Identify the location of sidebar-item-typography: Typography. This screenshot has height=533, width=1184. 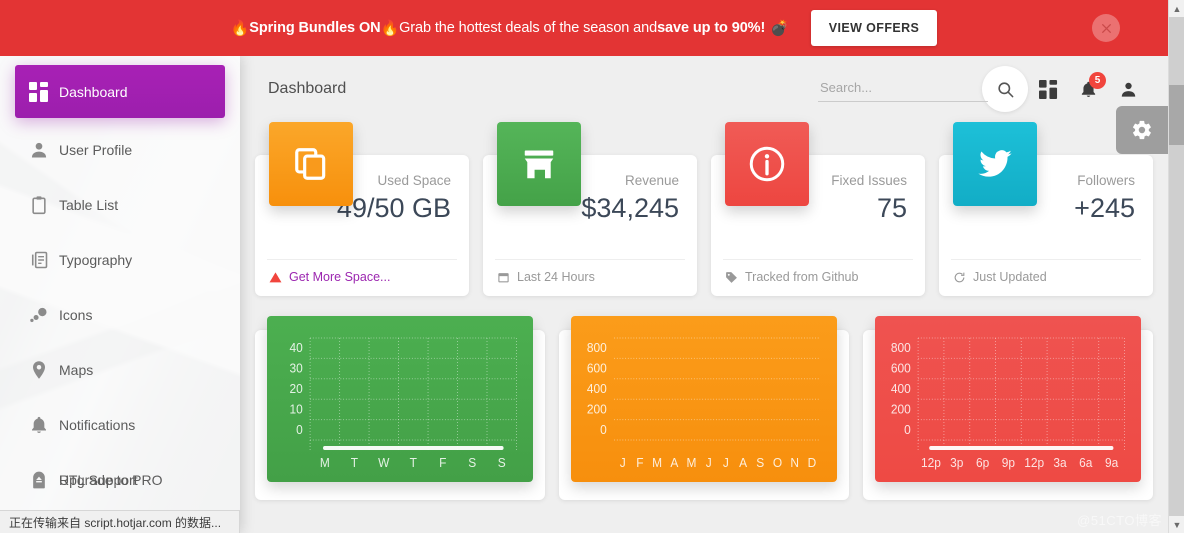
(120, 260).